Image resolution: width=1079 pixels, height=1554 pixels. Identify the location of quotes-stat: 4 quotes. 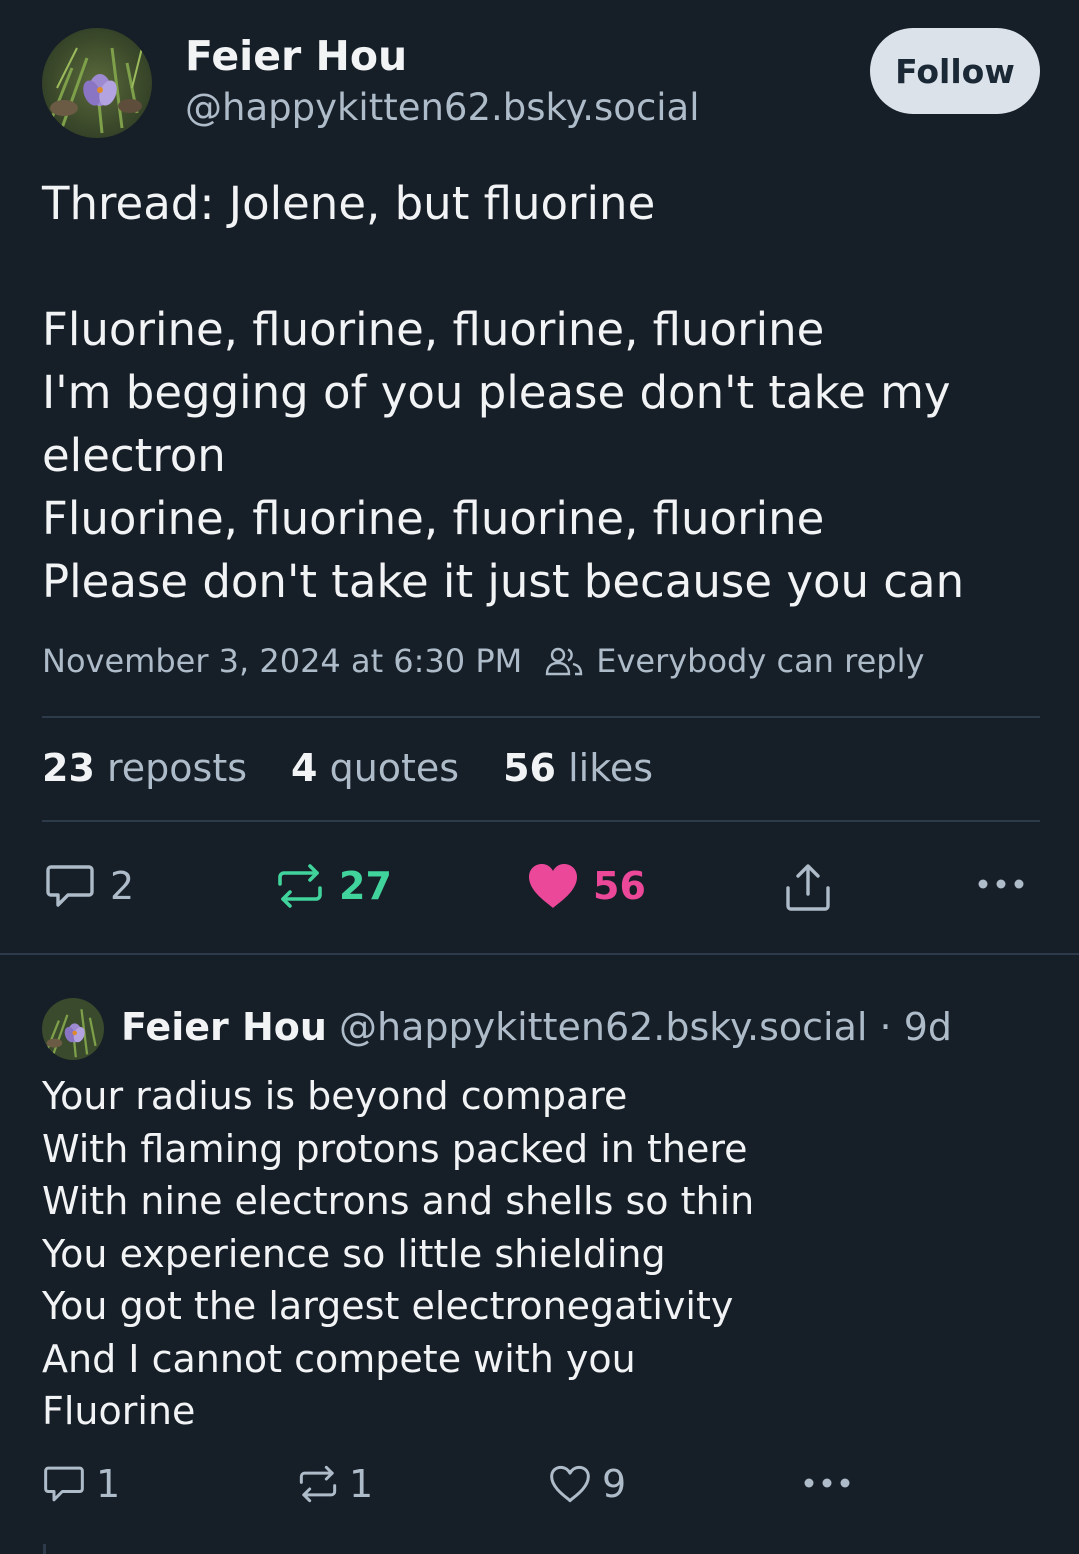
(375, 768).